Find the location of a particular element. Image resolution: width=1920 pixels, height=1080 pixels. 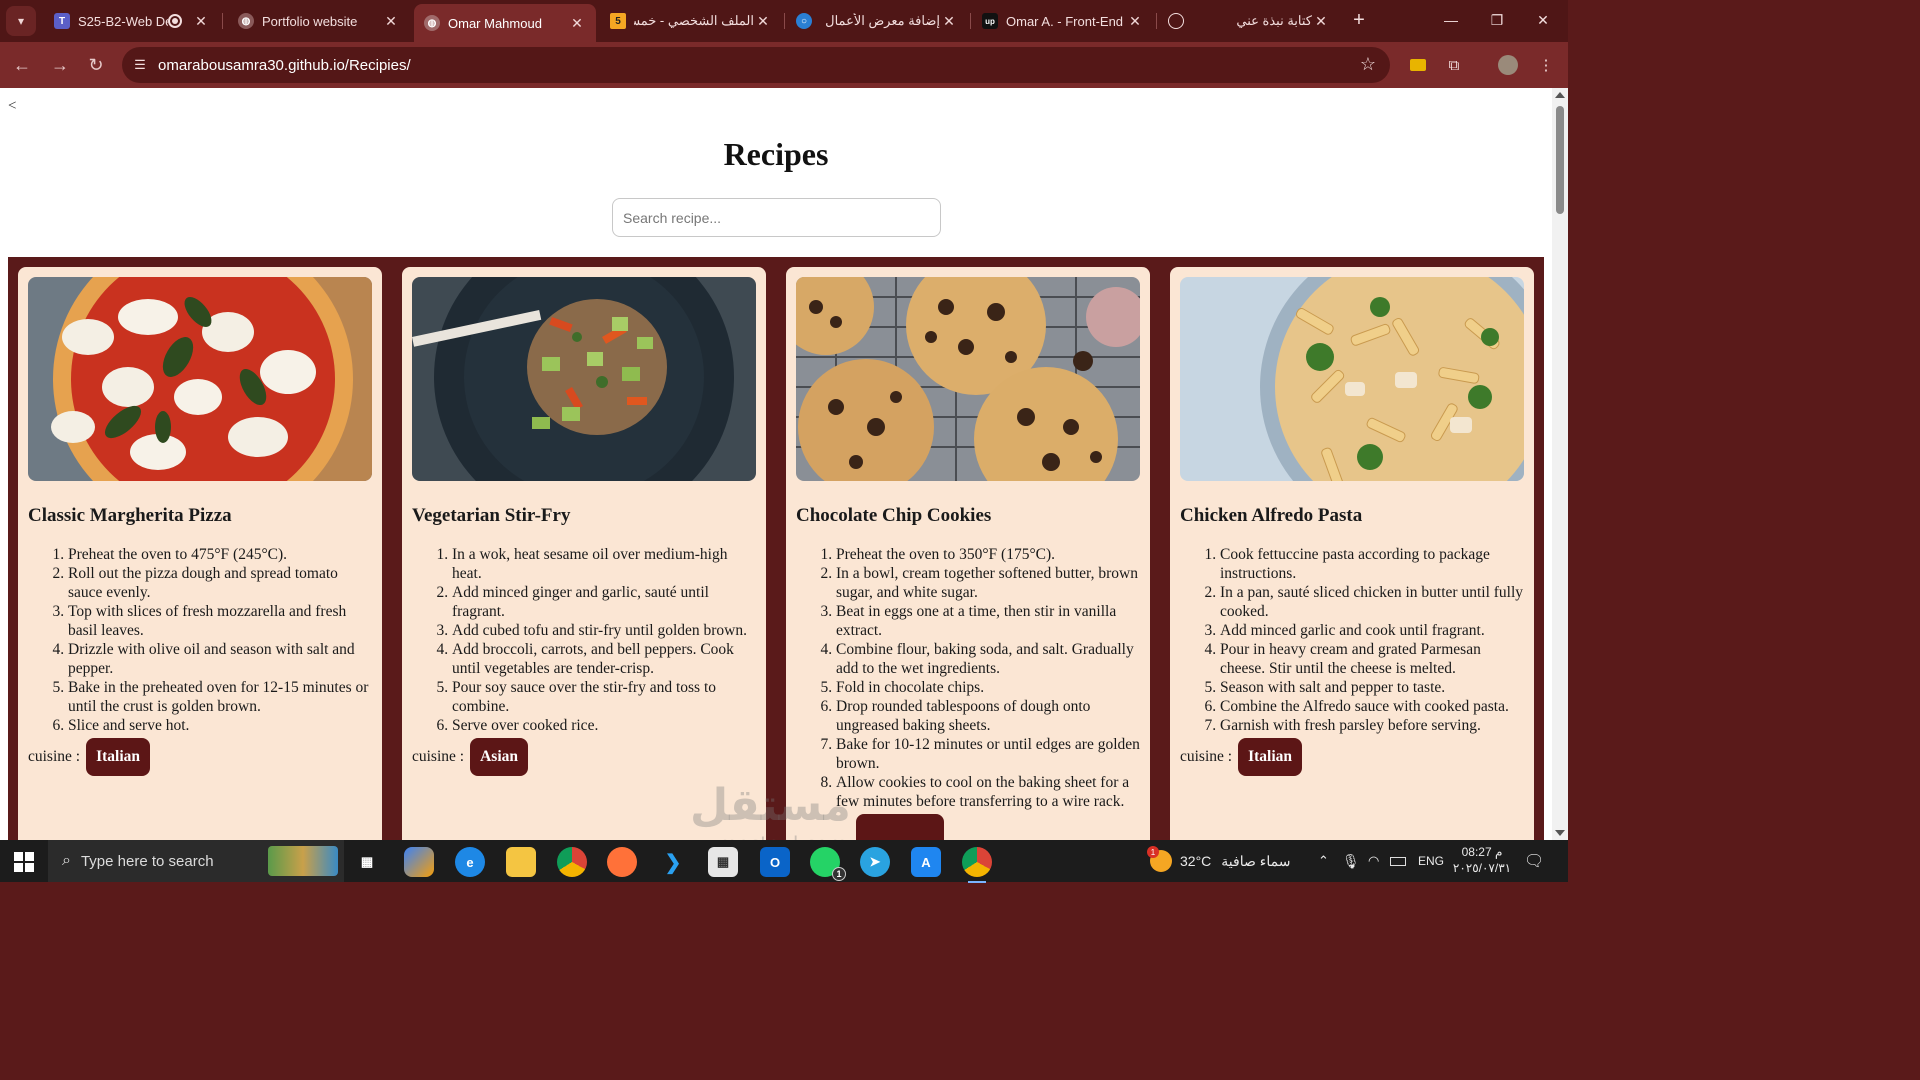

tab-portfolio: ◍ Portfolio website ✕ is located at coordinates (319, 21).